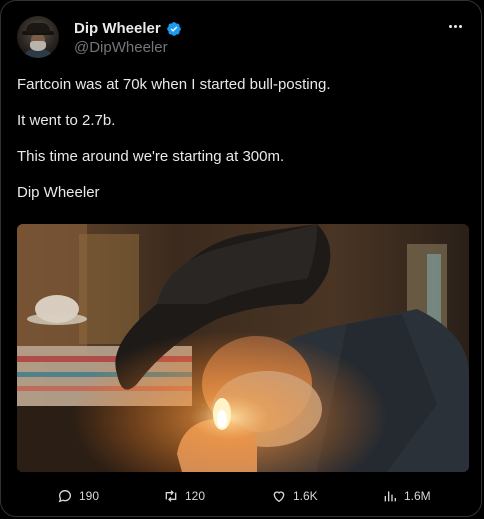 This screenshot has width=484, height=519. What do you see at coordinates (65, 496) in the screenshot?
I see `reply-icon` at bounding box center [65, 496].